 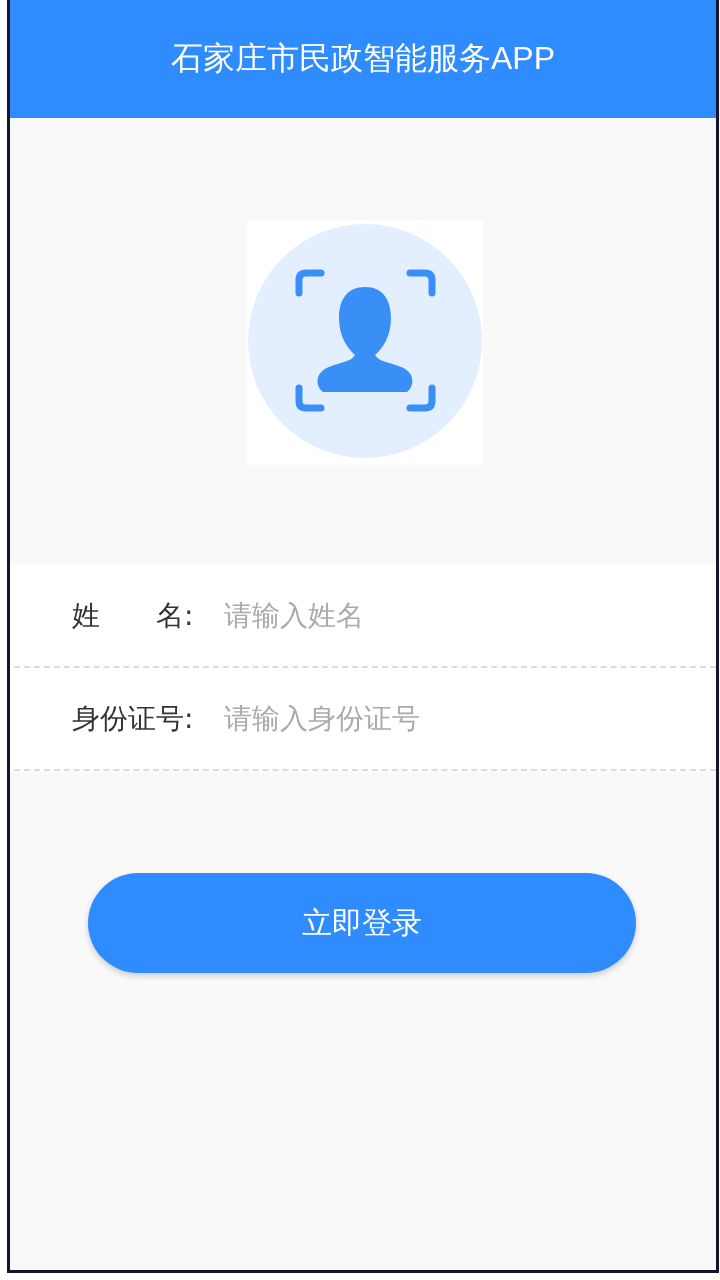 I want to click on input-field: 请输入姓名, so click(x=470, y=615).